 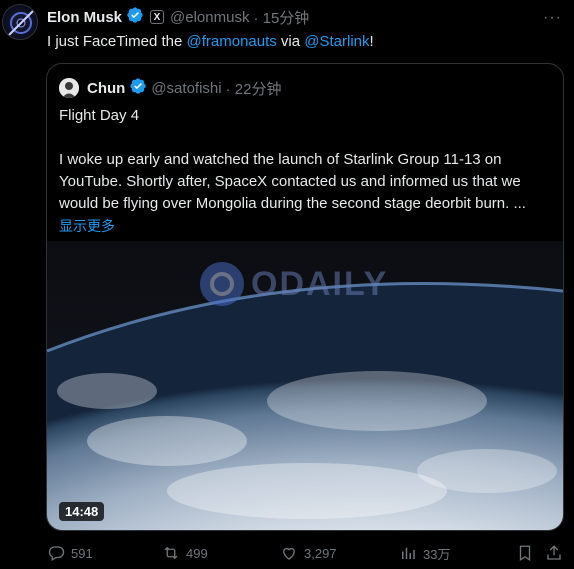 I want to click on x-affiliation-badge: X, so click(x=157, y=17).